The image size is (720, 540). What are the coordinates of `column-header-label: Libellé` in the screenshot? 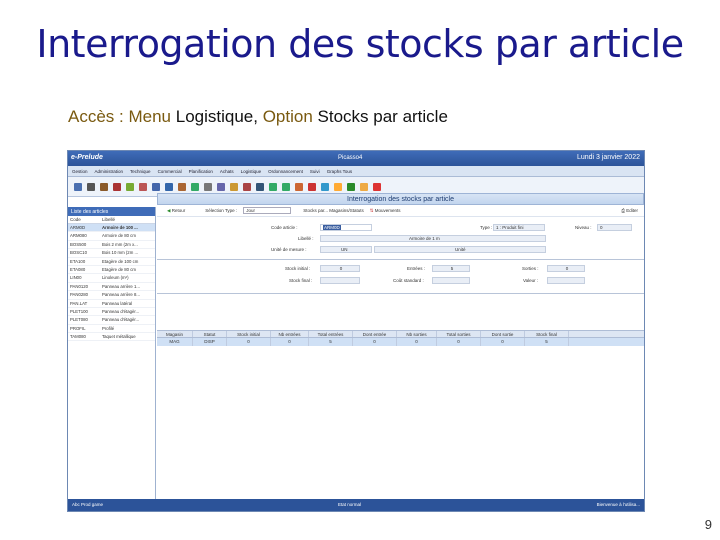 It's located at (108, 219).